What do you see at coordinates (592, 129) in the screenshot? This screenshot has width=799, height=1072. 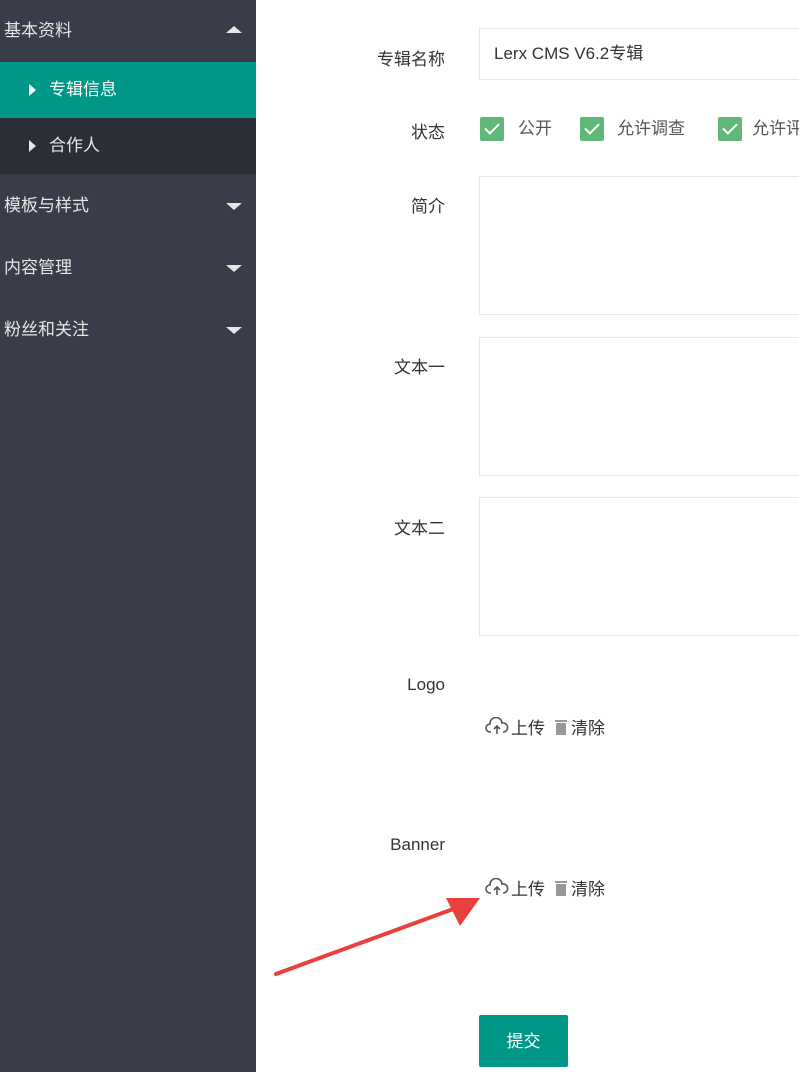 I see `checkbox-allow-survey` at bounding box center [592, 129].